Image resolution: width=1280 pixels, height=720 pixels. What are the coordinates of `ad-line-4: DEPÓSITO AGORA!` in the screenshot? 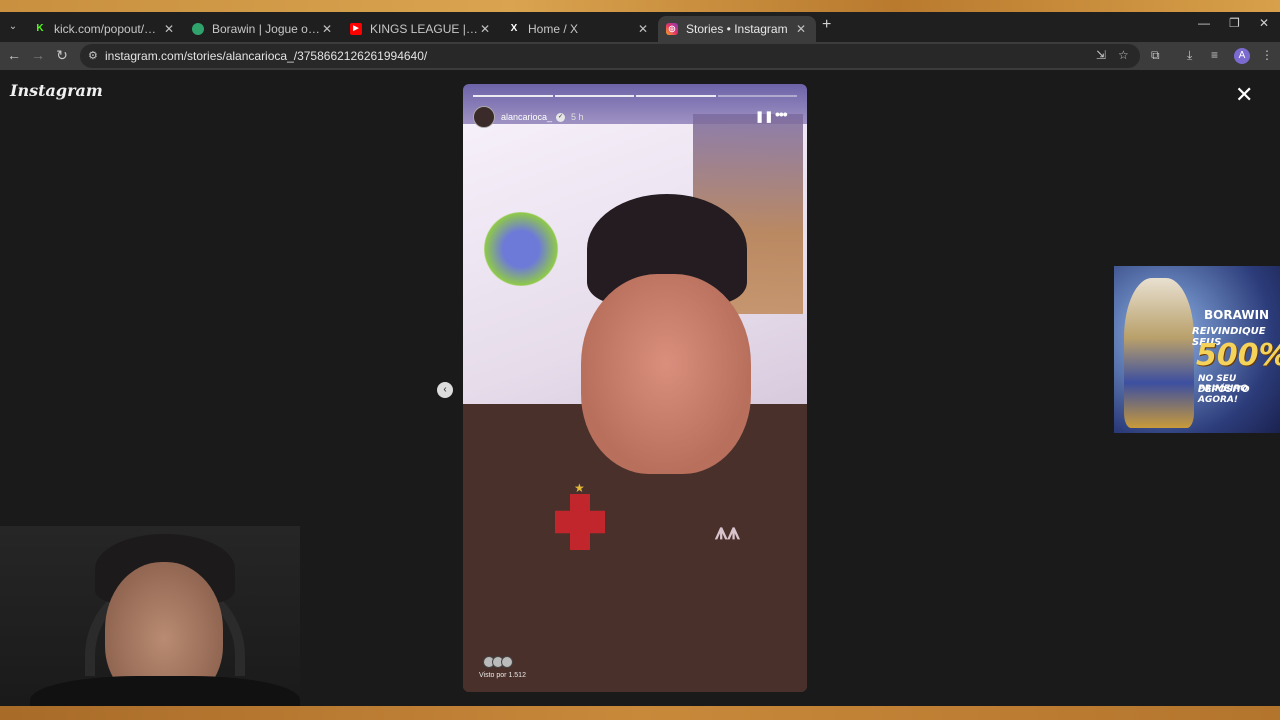 It's located at (1224, 395).